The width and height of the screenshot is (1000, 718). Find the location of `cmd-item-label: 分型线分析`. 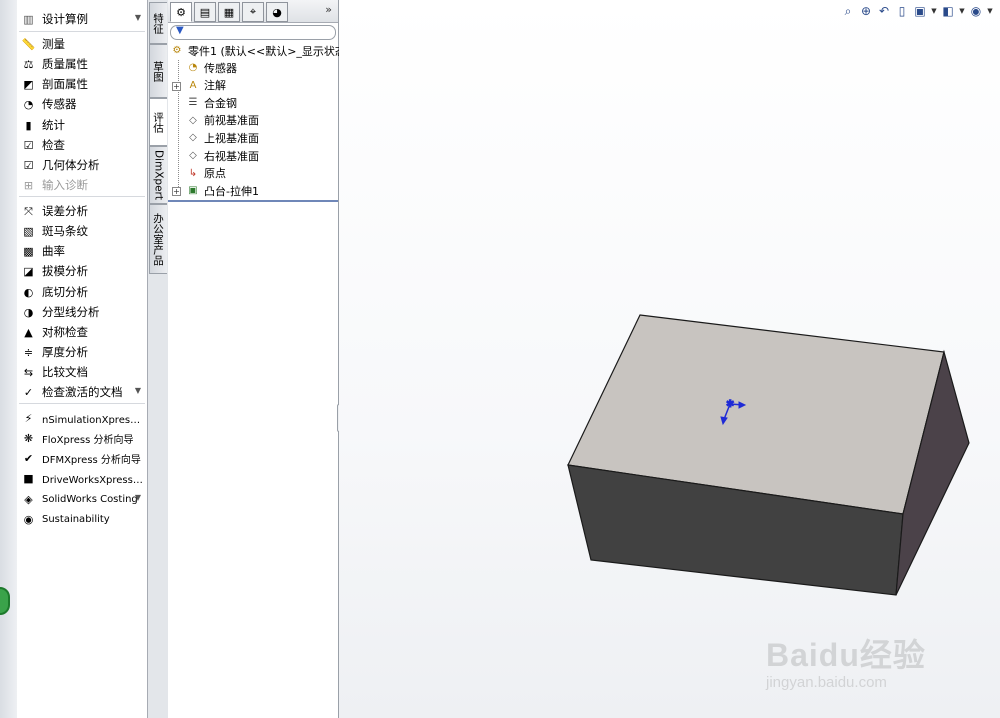

cmd-item-label: 分型线分析 is located at coordinates (71, 312).